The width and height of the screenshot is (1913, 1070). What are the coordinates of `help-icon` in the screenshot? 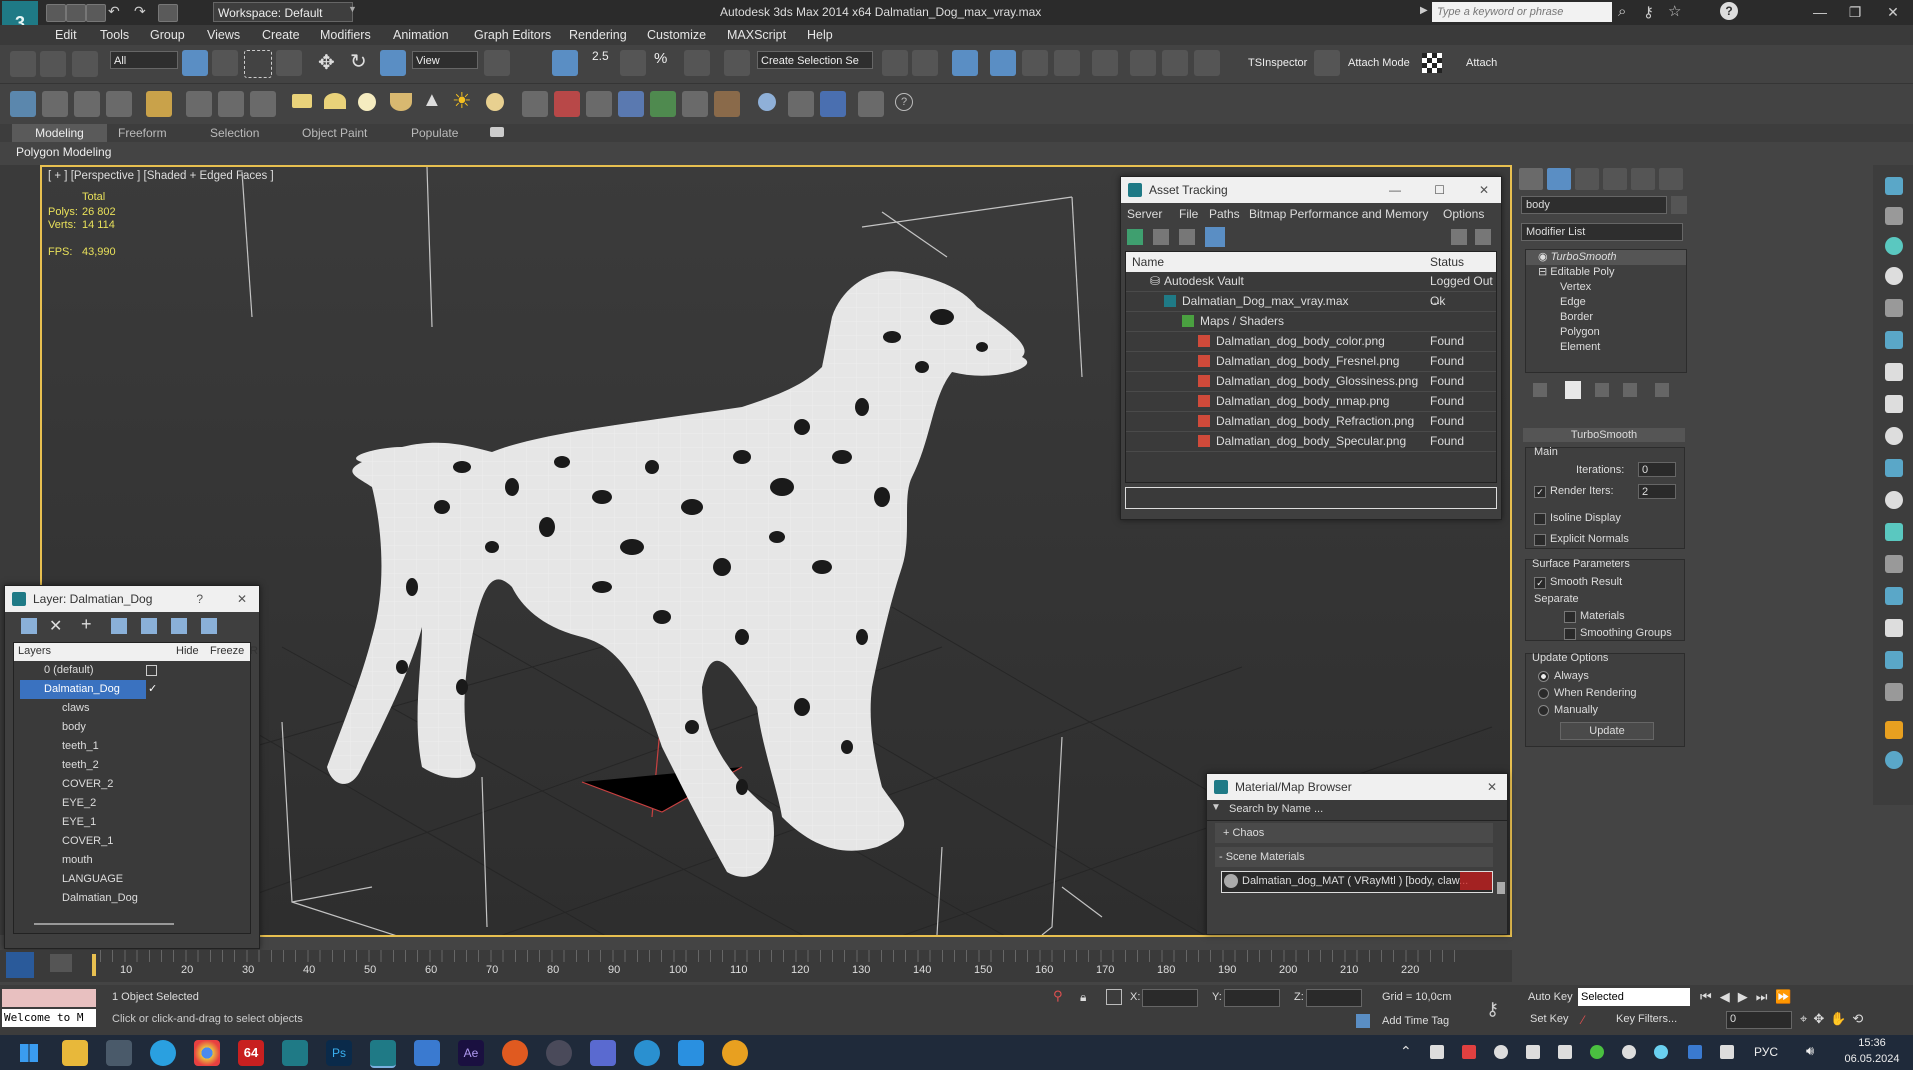 It's located at (1459, 237).